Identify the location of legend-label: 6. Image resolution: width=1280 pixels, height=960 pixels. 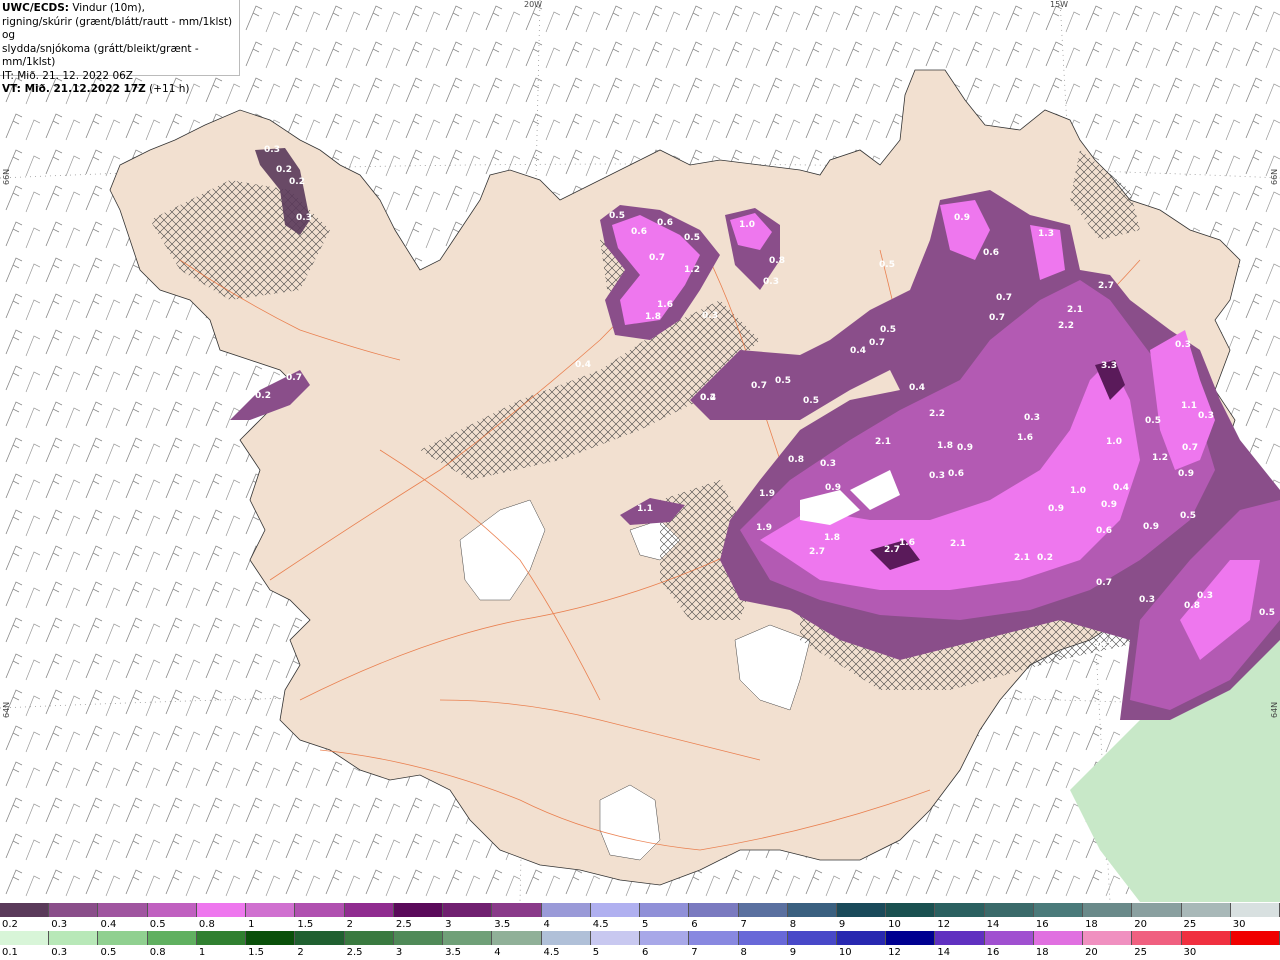
(694, 924).